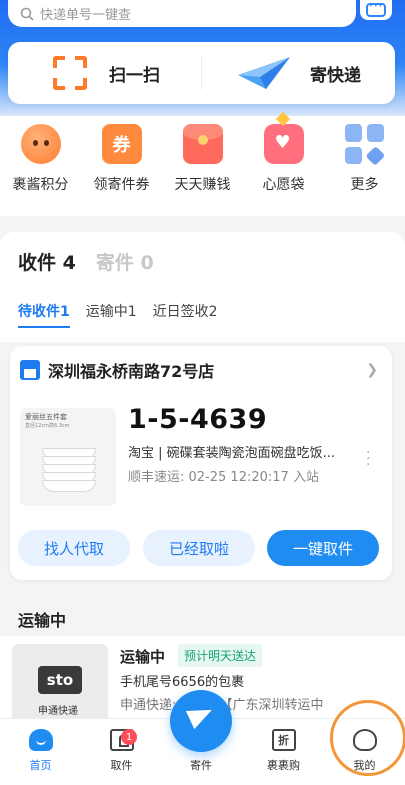 This screenshot has width=405, height=785. What do you see at coordinates (199, 548) in the screenshot?
I see `picked-up-button: 已经取啦` at bounding box center [199, 548].